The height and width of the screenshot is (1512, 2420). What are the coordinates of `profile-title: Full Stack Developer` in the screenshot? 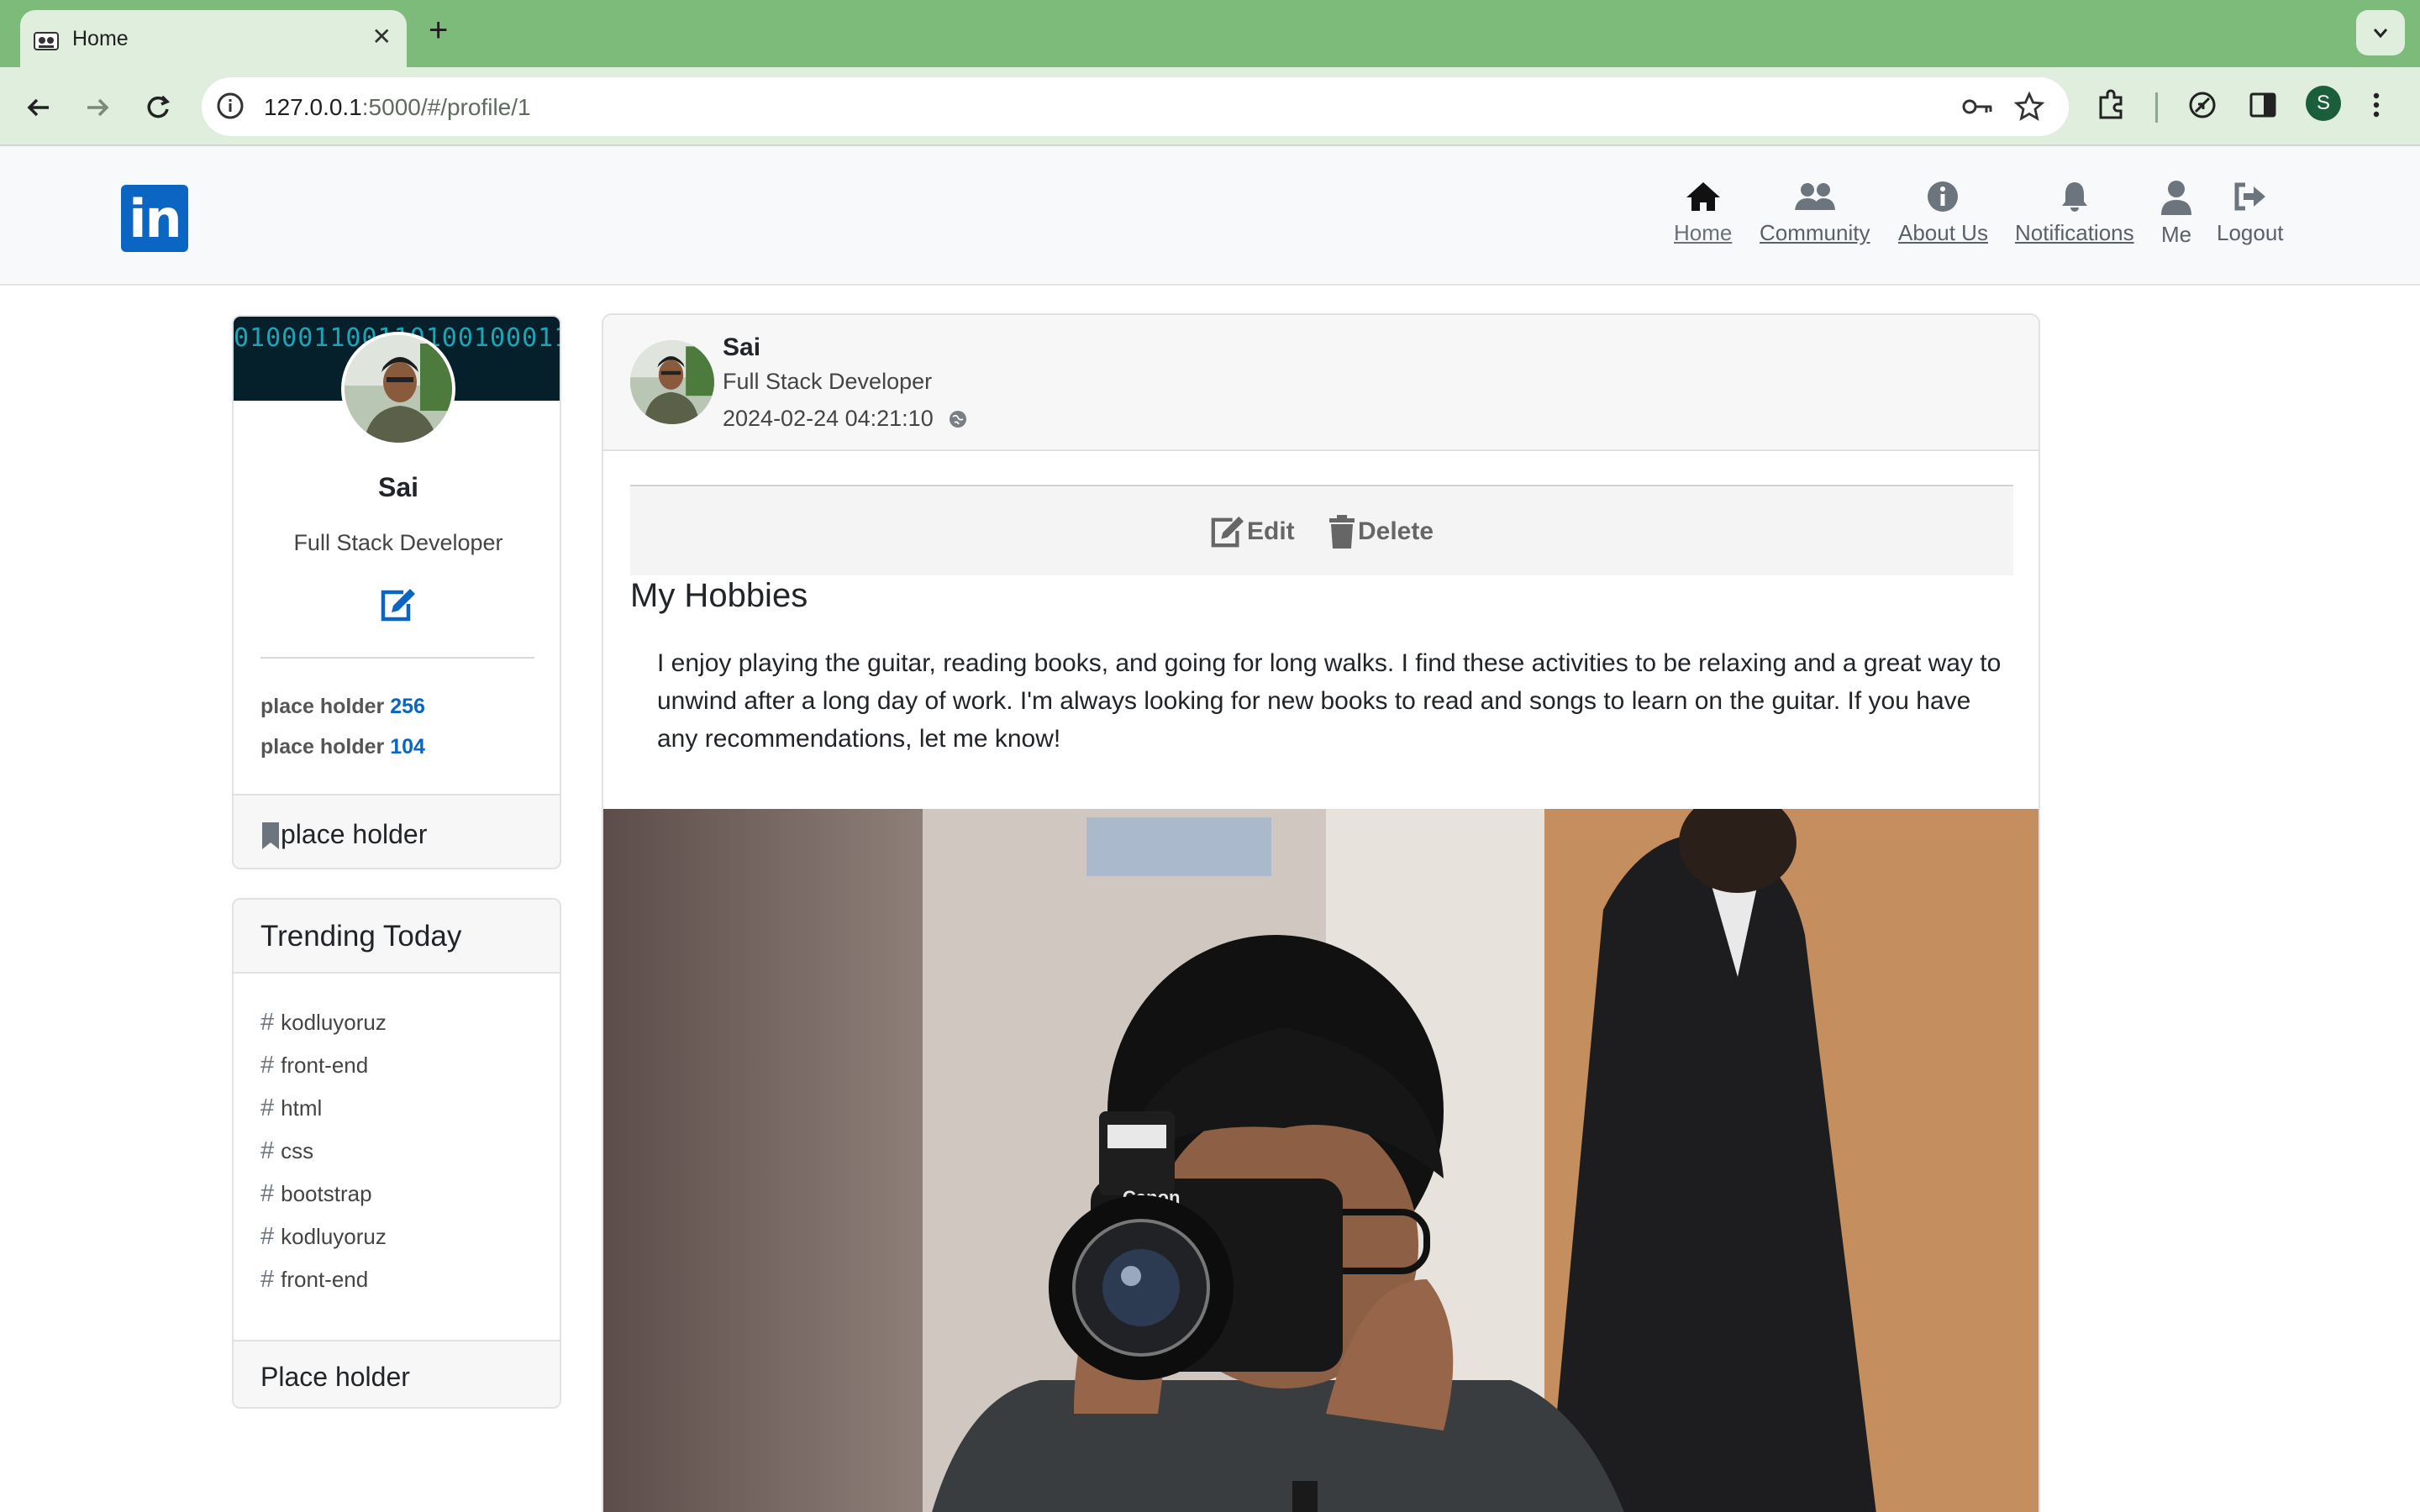 It's located at (398, 542).